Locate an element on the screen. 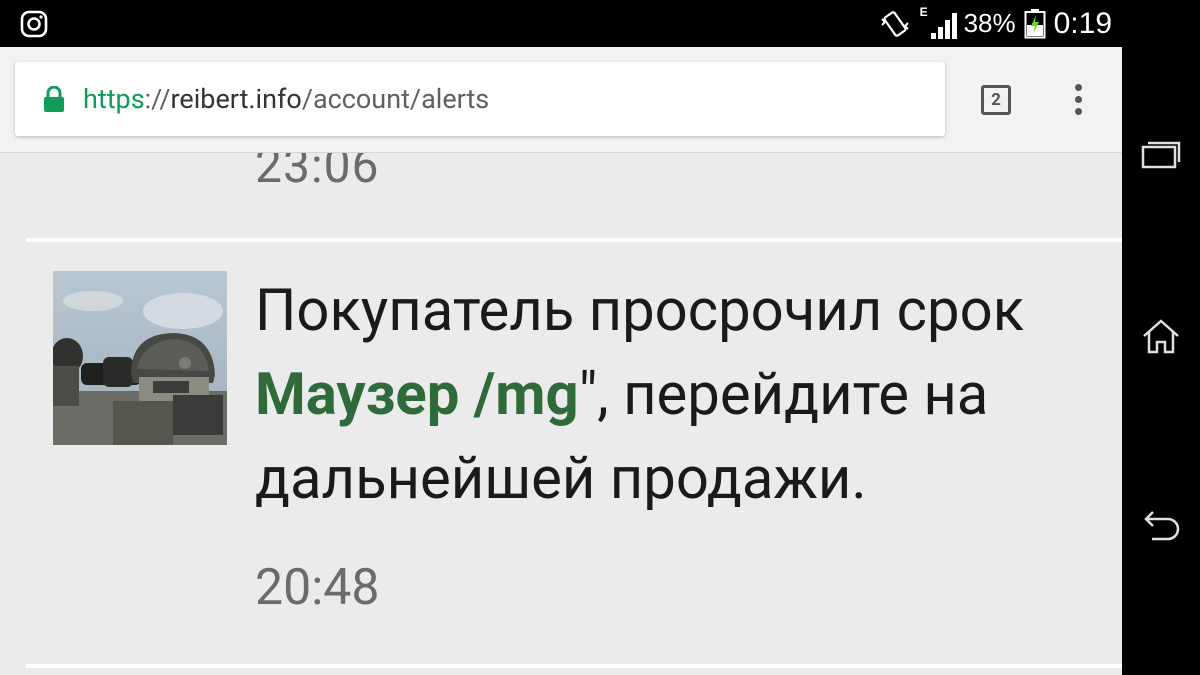  clock: 0:19 is located at coordinates (1082, 23).